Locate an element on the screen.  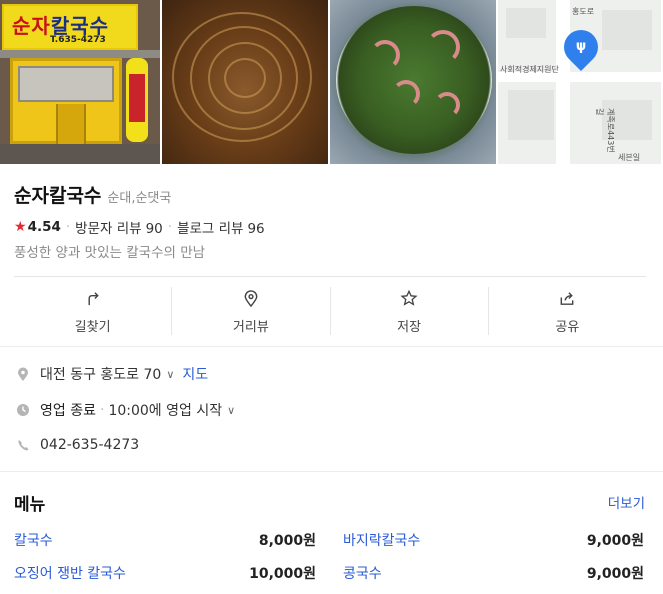
storefront-window is located at coordinates (66, 84).